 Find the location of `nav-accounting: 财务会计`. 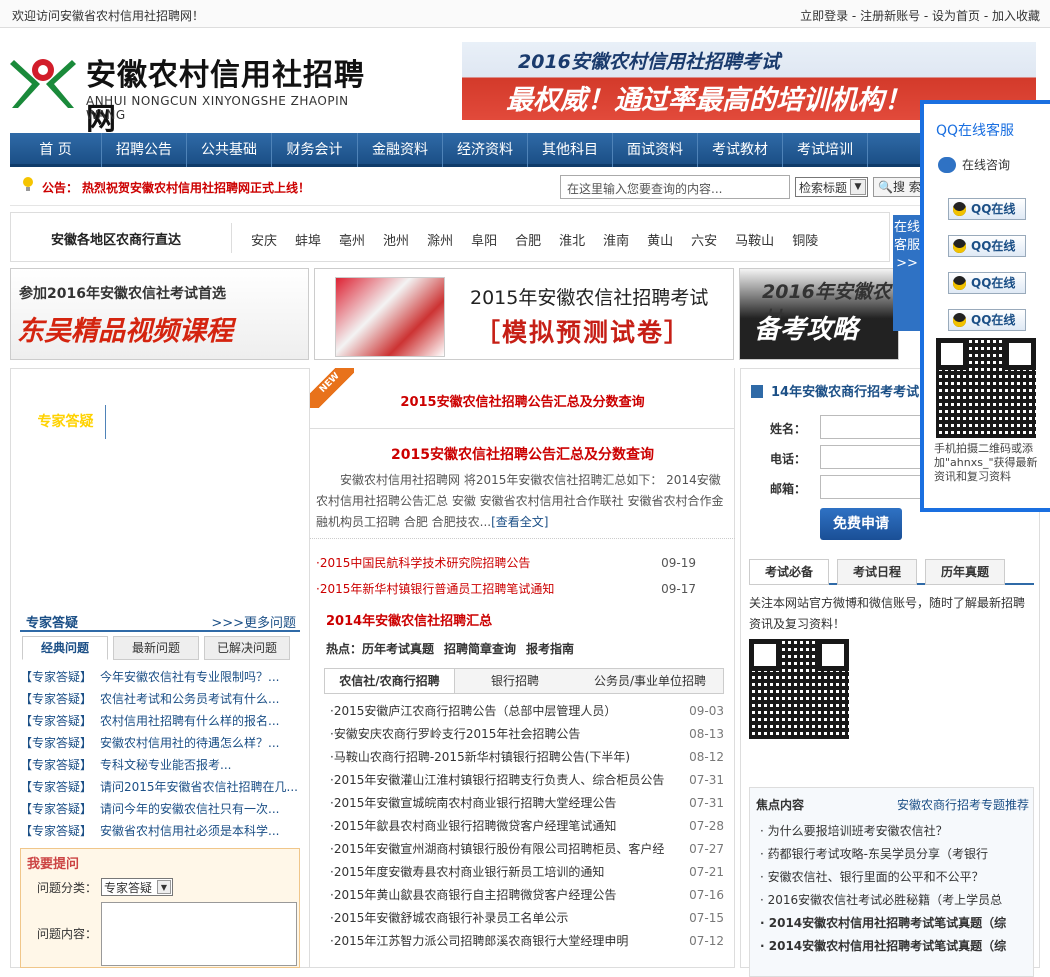

nav-accounting: 财务会计 is located at coordinates (315, 150).